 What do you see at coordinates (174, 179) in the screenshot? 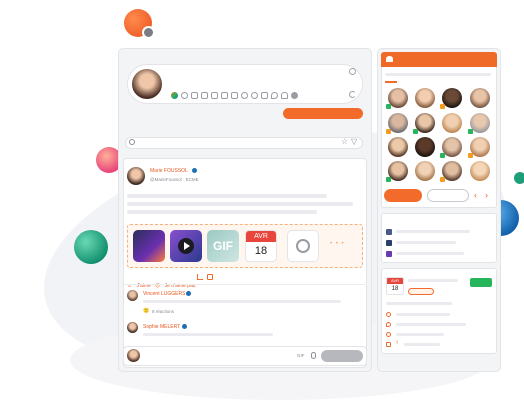
I see `post-author-handle: @MarieFoussol · ECME` at bounding box center [174, 179].